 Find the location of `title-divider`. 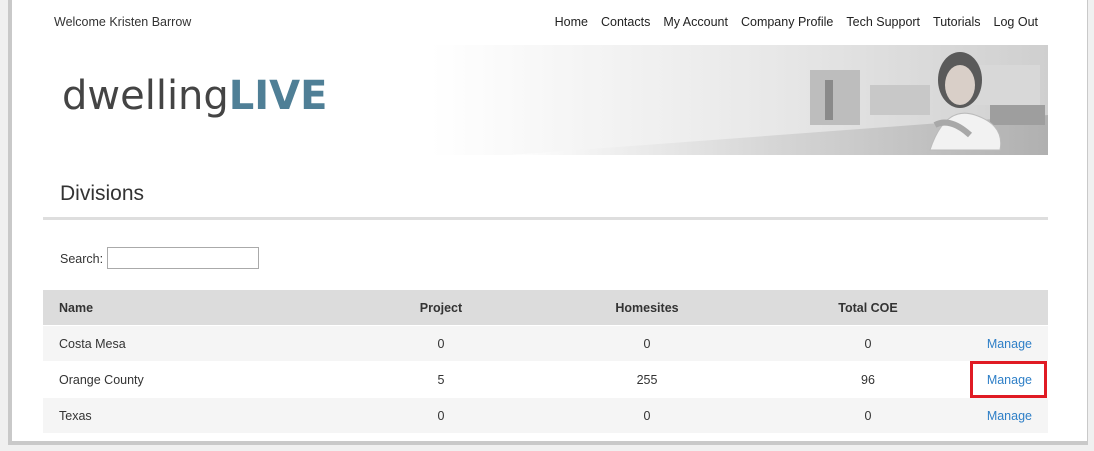

title-divider is located at coordinates (545, 218).